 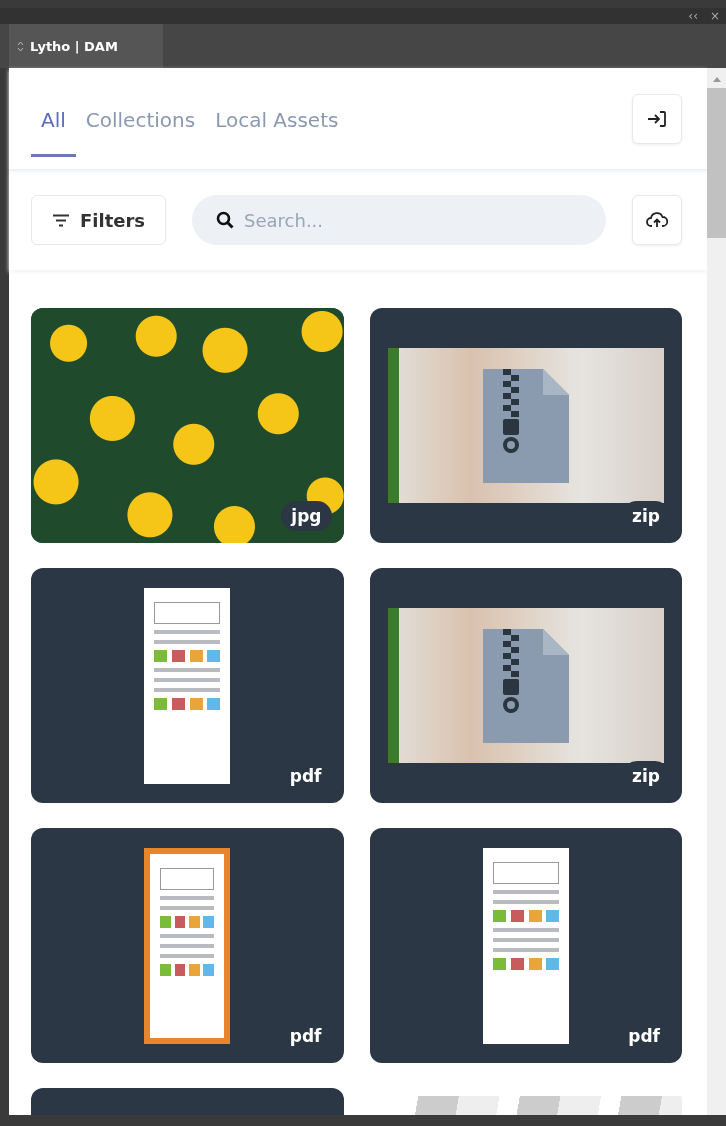 What do you see at coordinates (714, 16) in the screenshot?
I see `close-button: ×` at bounding box center [714, 16].